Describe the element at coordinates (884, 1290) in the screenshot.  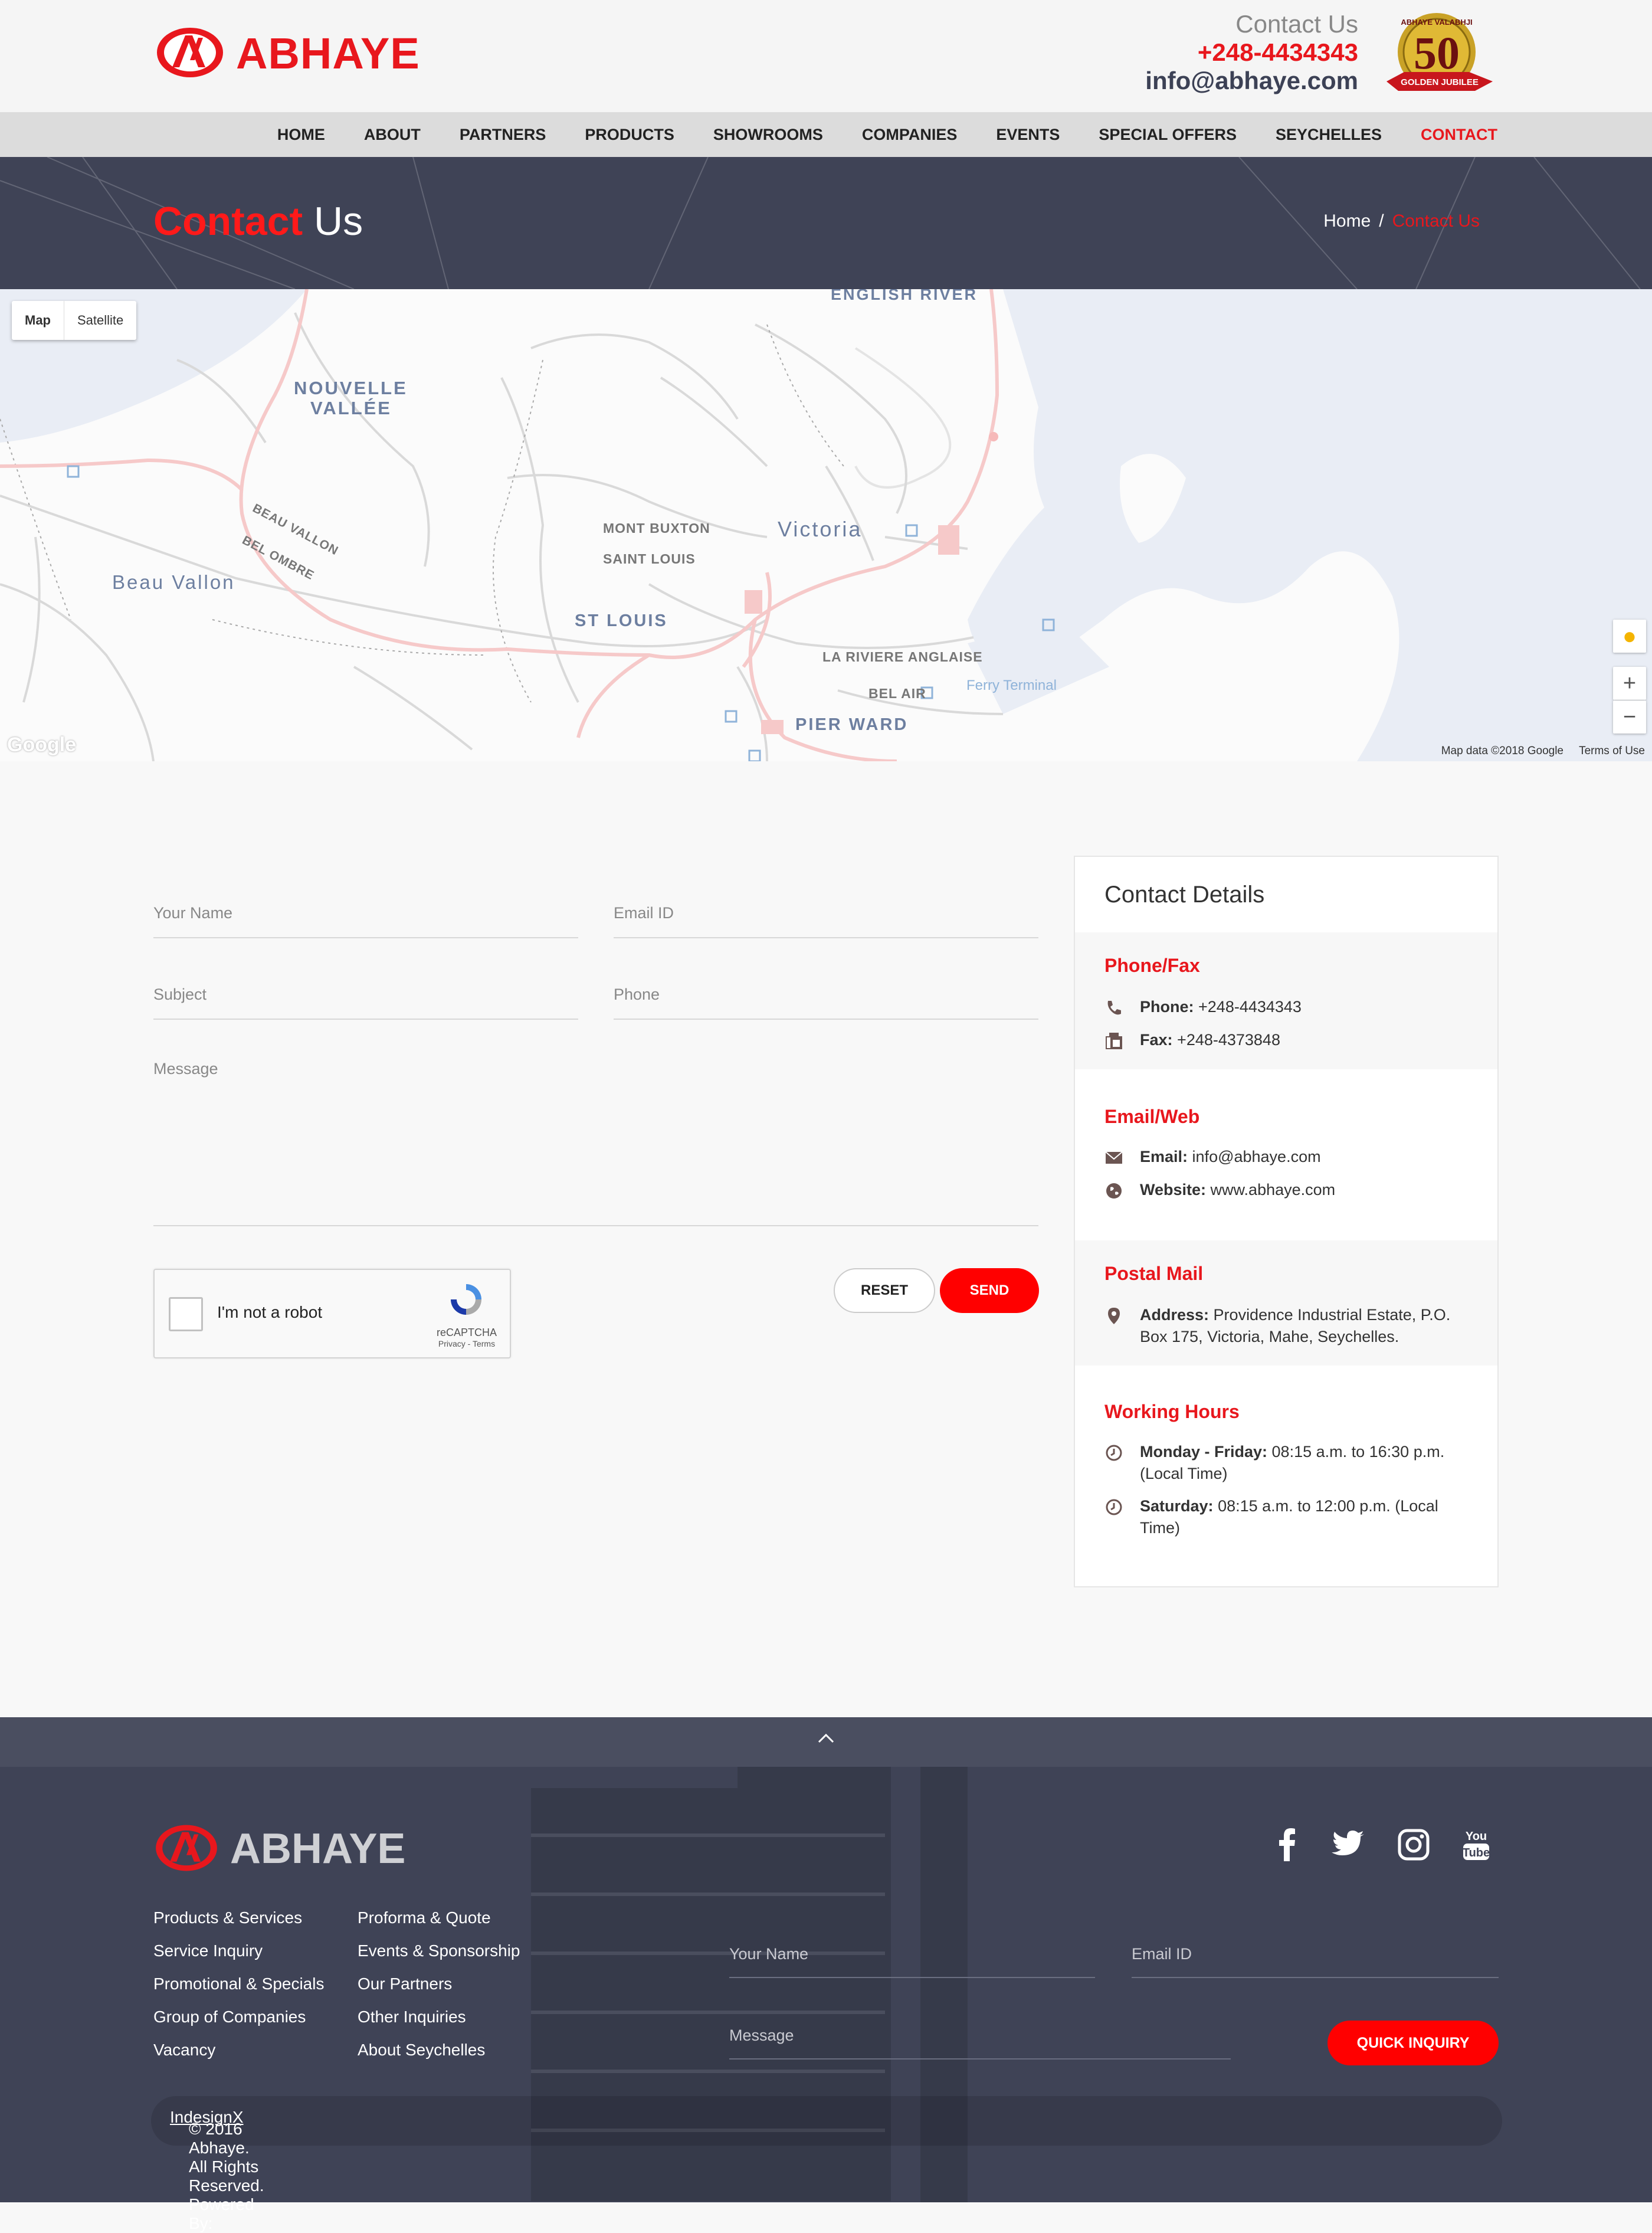
I see `reset-button: RESET` at that location.